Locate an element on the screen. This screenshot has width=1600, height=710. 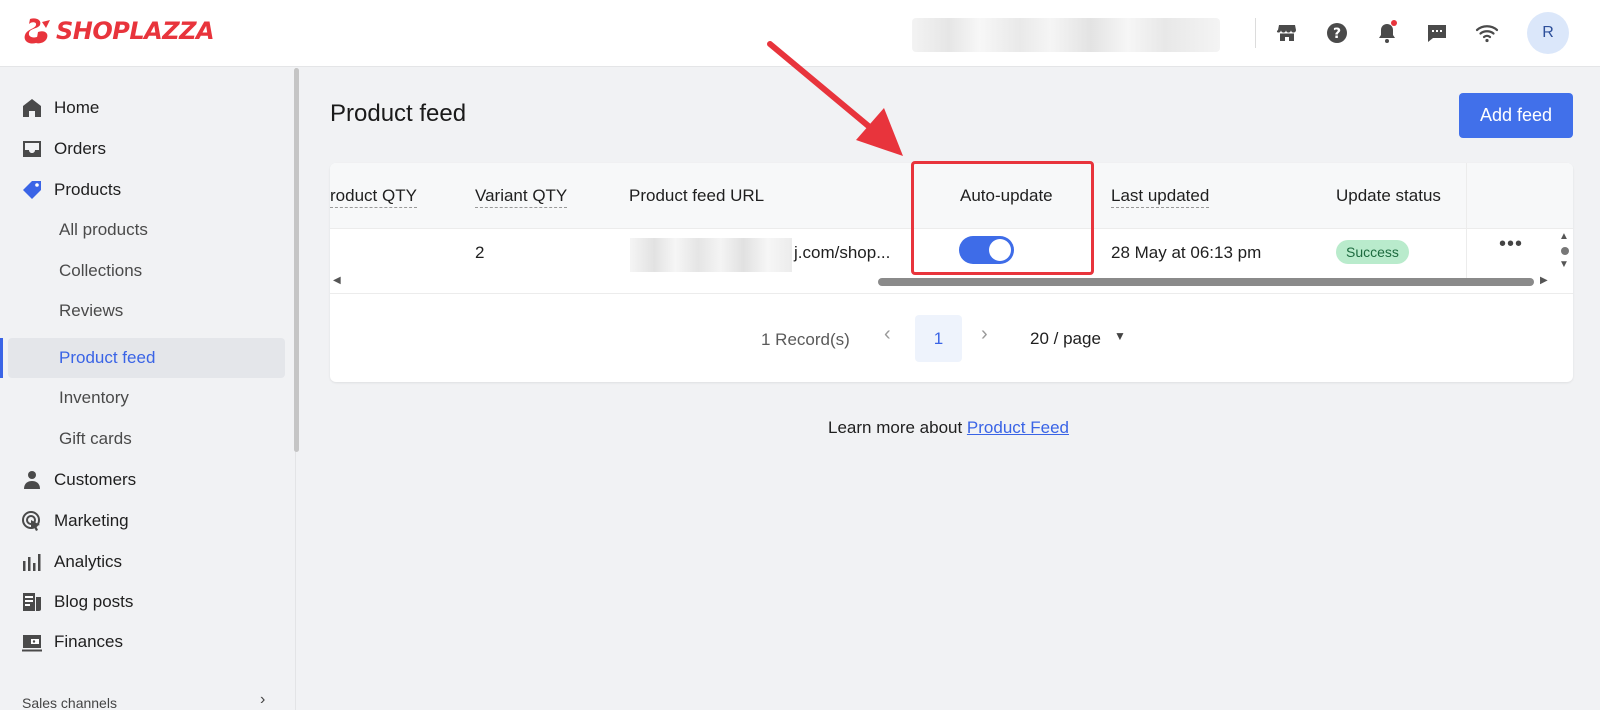
sidebar-item-blog-posts: Blog posts is located at coordinates (142, 602).